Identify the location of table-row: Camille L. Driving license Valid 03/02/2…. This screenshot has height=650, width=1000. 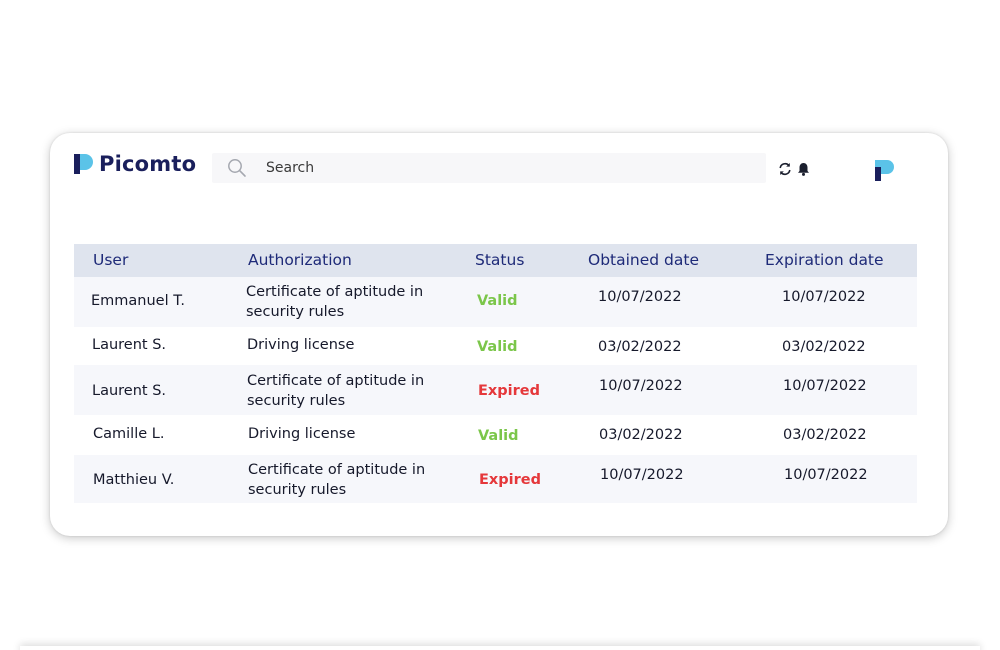
(495, 435).